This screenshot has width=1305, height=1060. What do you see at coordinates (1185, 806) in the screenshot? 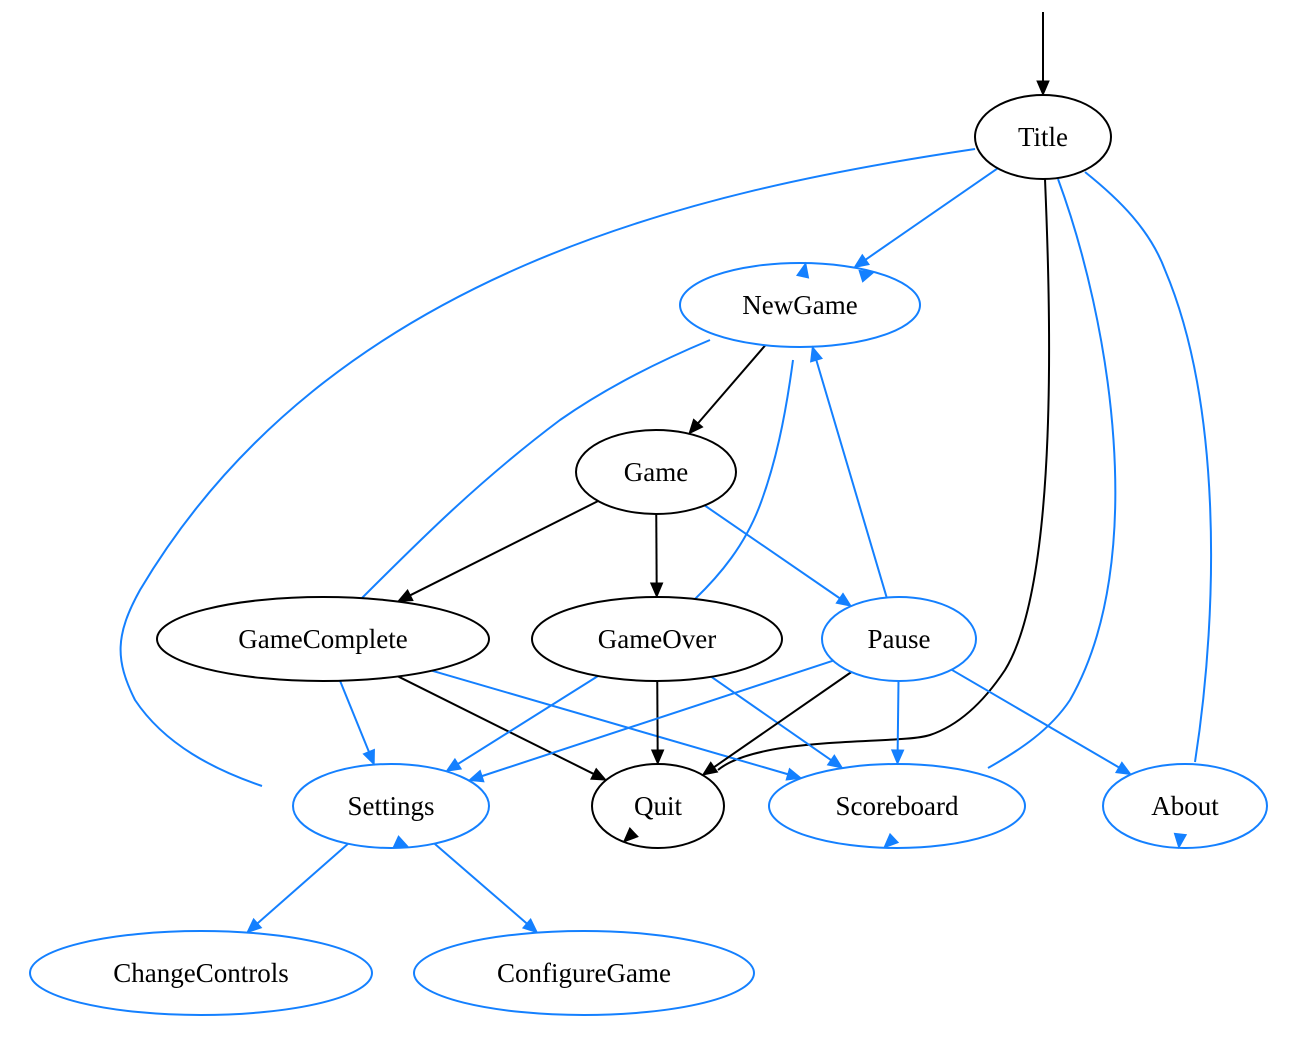
I see `node-label: About` at bounding box center [1185, 806].